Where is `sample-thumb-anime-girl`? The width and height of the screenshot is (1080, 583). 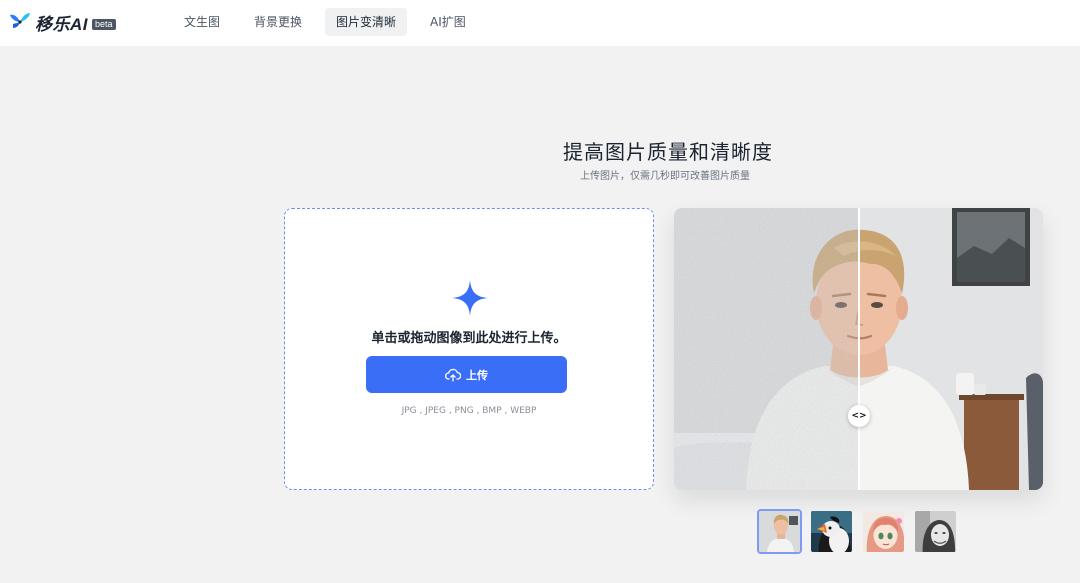
sample-thumb-anime-girl is located at coordinates (883, 531).